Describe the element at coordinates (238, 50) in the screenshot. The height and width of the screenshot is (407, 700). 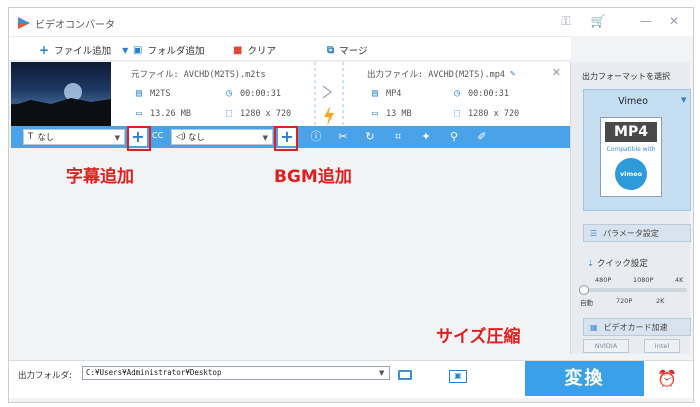
I see `trash-icon: ■` at that location.